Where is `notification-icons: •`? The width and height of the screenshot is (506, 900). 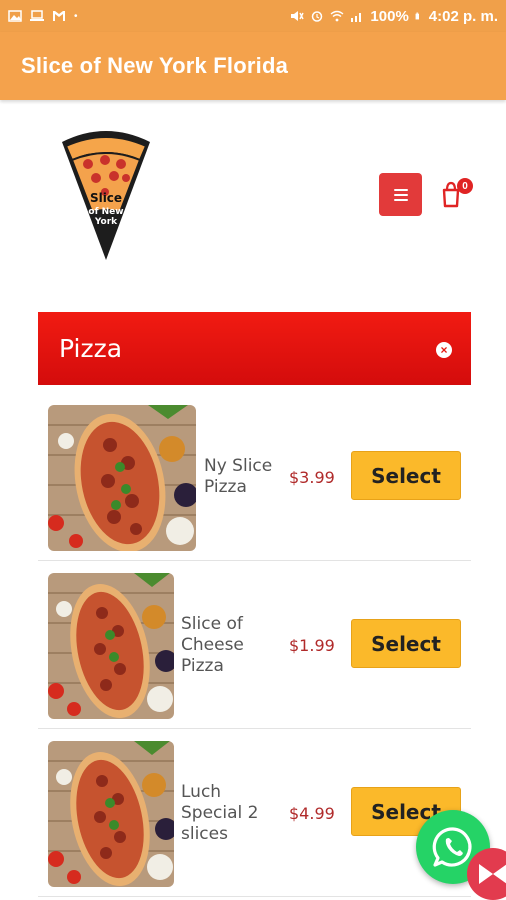
notification-icons: • is located at coordinates (43, 16).